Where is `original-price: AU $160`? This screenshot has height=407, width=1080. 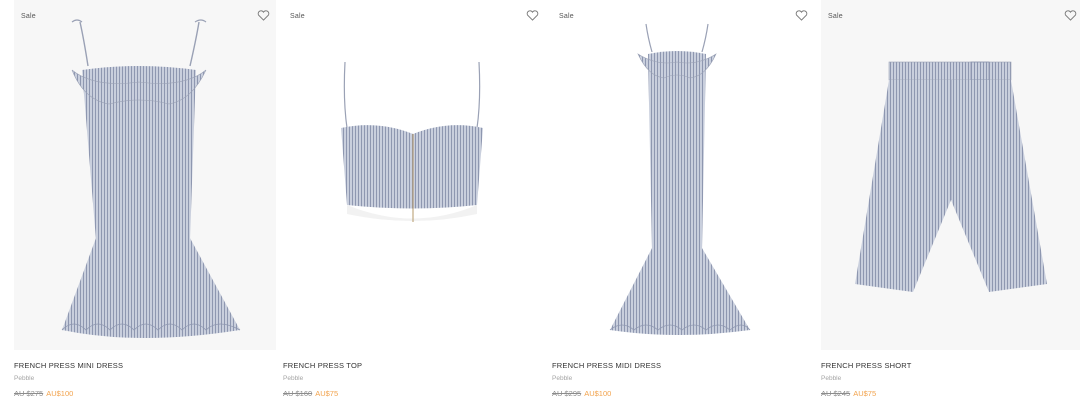
original-price: AU $160 is located at coordinates (298, 393).